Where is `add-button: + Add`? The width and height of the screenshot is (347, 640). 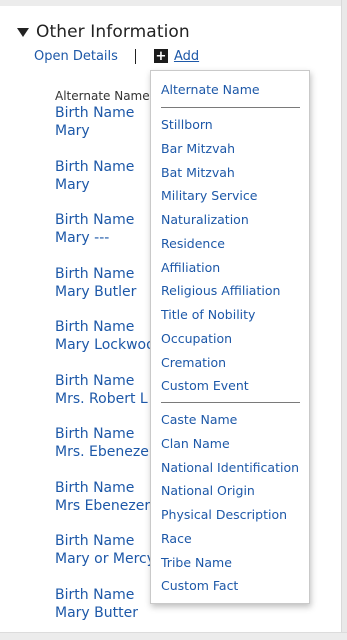
add-button: + Add is located at coordinates (176, 56).